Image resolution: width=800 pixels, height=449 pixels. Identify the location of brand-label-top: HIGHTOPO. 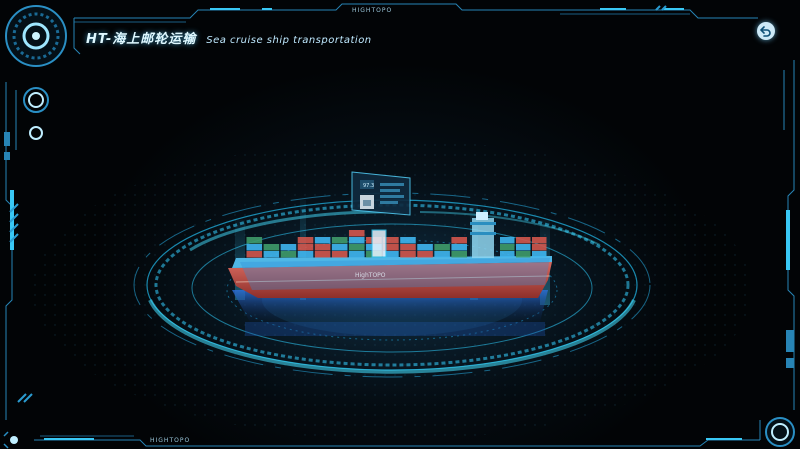
(372, 10).